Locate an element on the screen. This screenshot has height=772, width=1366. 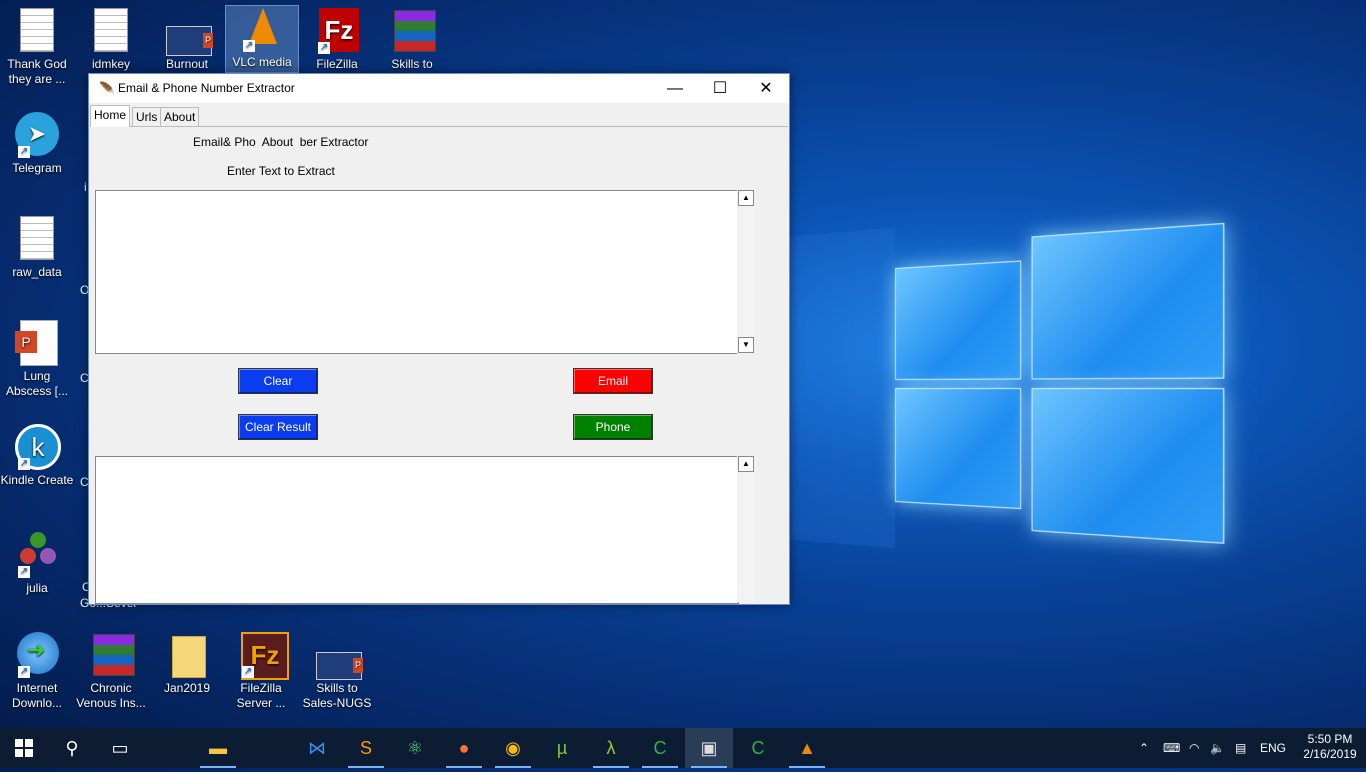
result-textarea is located at coordinates (417, 530).